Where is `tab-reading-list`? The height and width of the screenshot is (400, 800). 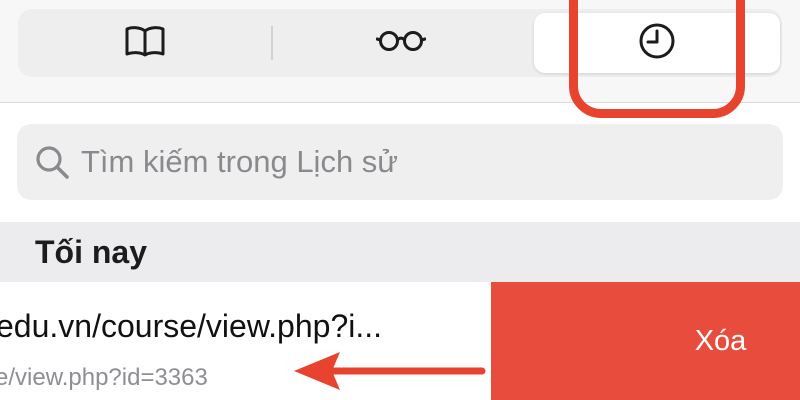 tab-reading-list is located at coordinates (401, 43).